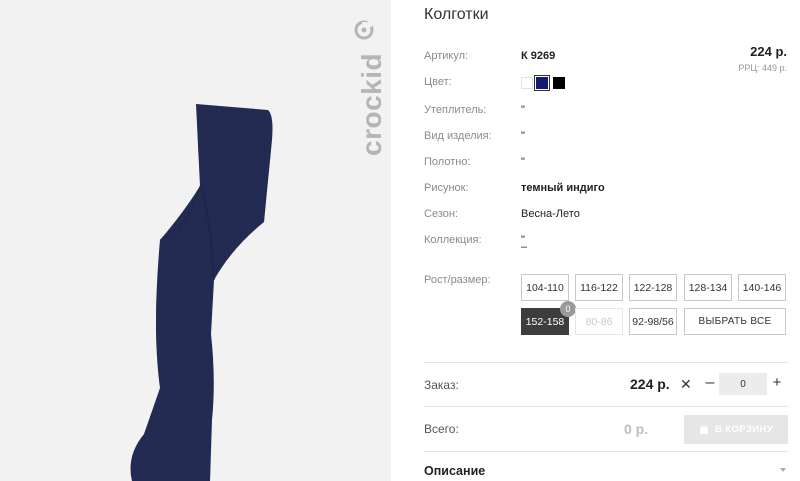 This screenshot has width=800, height=481. Describe the element at coordinates (446, 188) in the screenshot. I see `attr-label-pattern: Рисунок:` at that location.